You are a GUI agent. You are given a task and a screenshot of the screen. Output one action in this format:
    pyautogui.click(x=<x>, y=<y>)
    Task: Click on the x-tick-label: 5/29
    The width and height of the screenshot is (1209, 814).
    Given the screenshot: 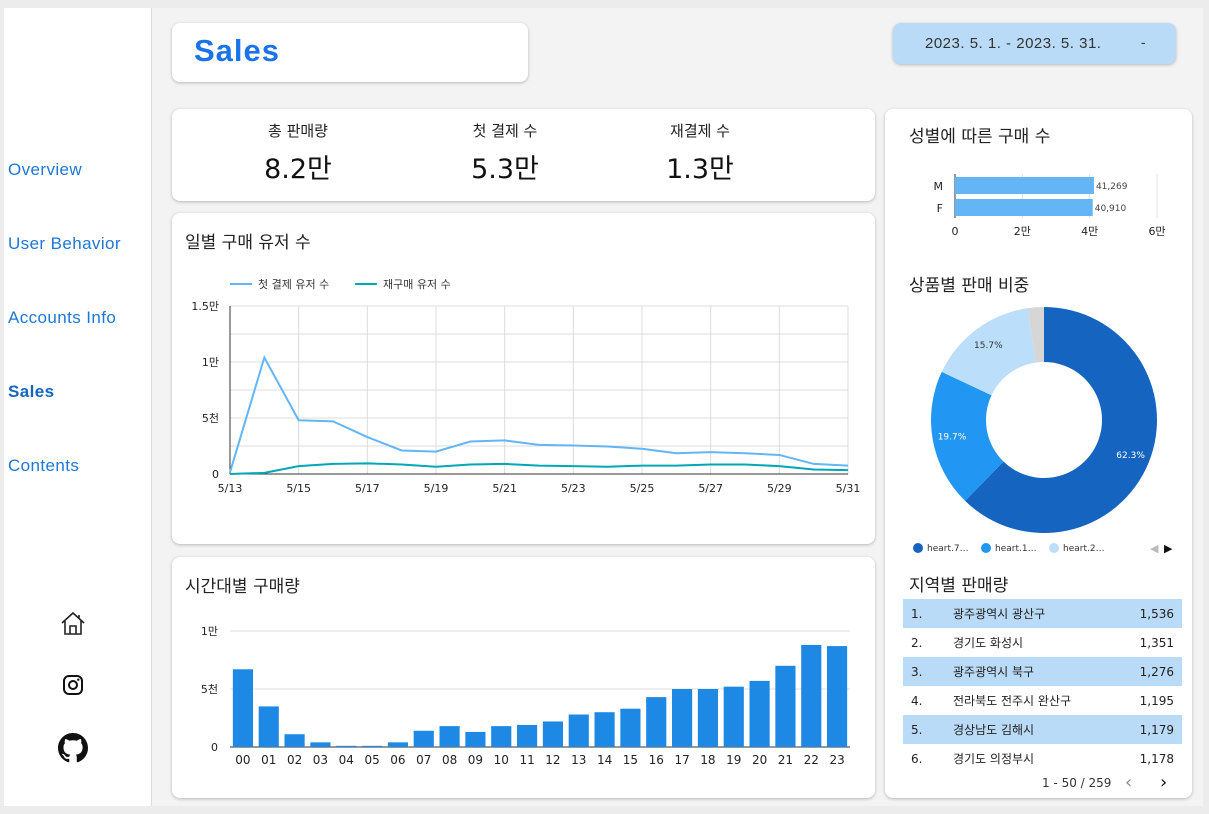 What is the action you would take?
    pyautogui.click(x=779, y=488)
    